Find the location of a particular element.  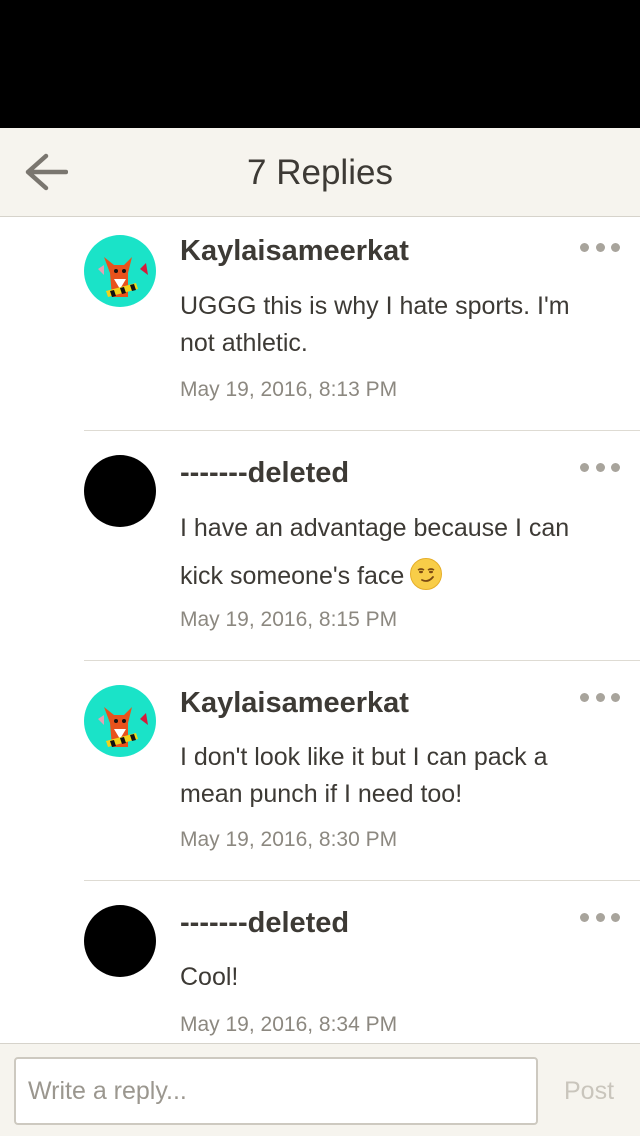

reply-composer: Post is located at coordinates (320, 1089).